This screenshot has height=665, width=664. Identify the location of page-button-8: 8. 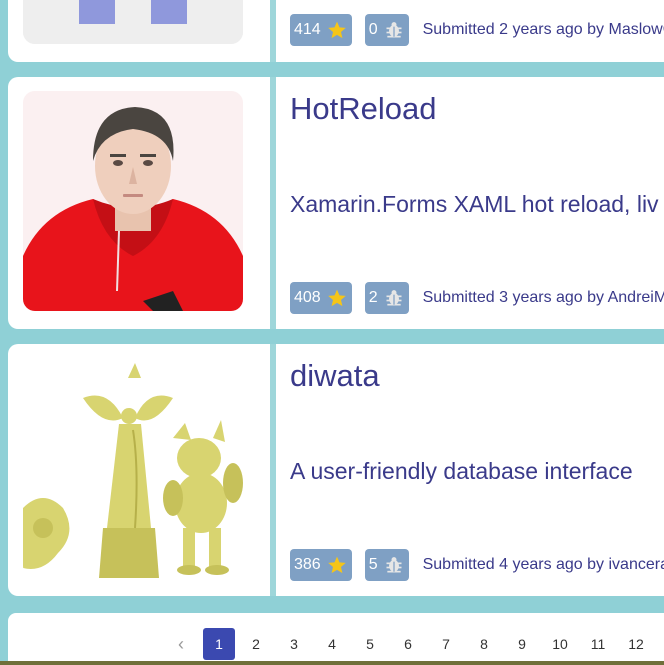
(484, 644).